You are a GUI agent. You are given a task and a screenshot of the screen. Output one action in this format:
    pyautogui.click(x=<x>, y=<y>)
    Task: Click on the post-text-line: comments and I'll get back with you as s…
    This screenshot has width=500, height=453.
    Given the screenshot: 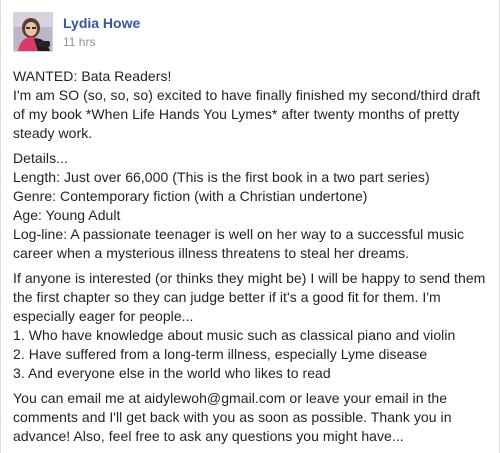 What is the action you would take?
    pyautogui.click(x=232, y=417)
    